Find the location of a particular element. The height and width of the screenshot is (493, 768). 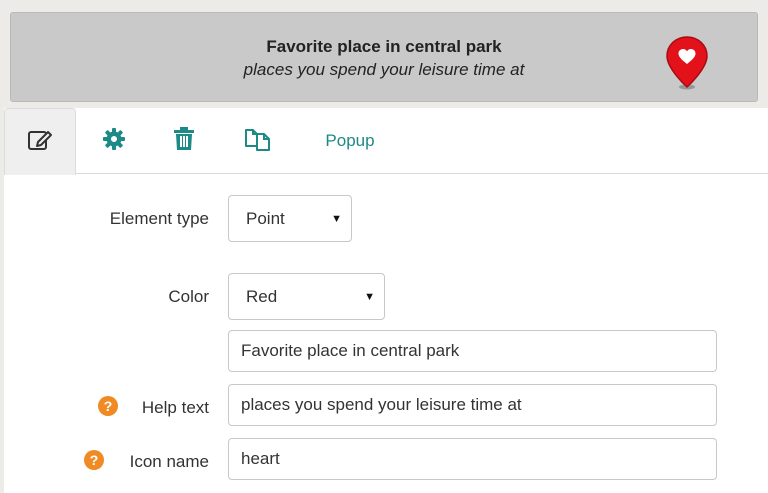

element-type-label: Element type is located at coordinates (159, 218).